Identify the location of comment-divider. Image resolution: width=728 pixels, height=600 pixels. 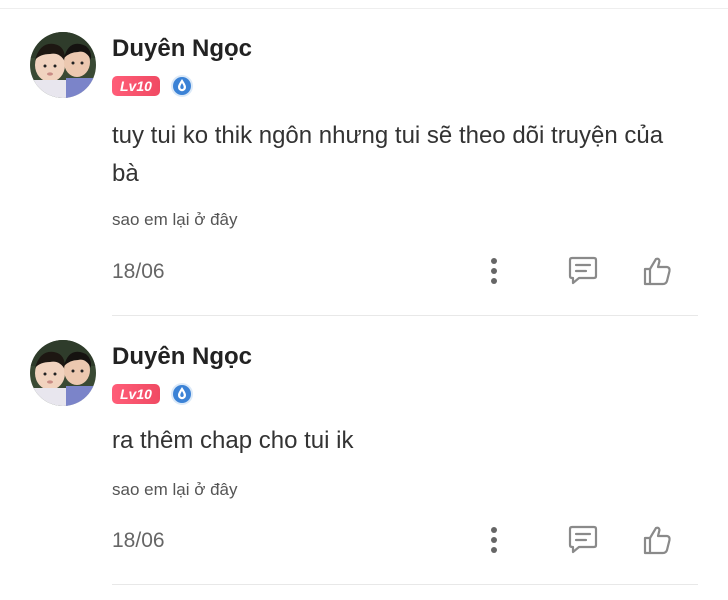
(405, 584).